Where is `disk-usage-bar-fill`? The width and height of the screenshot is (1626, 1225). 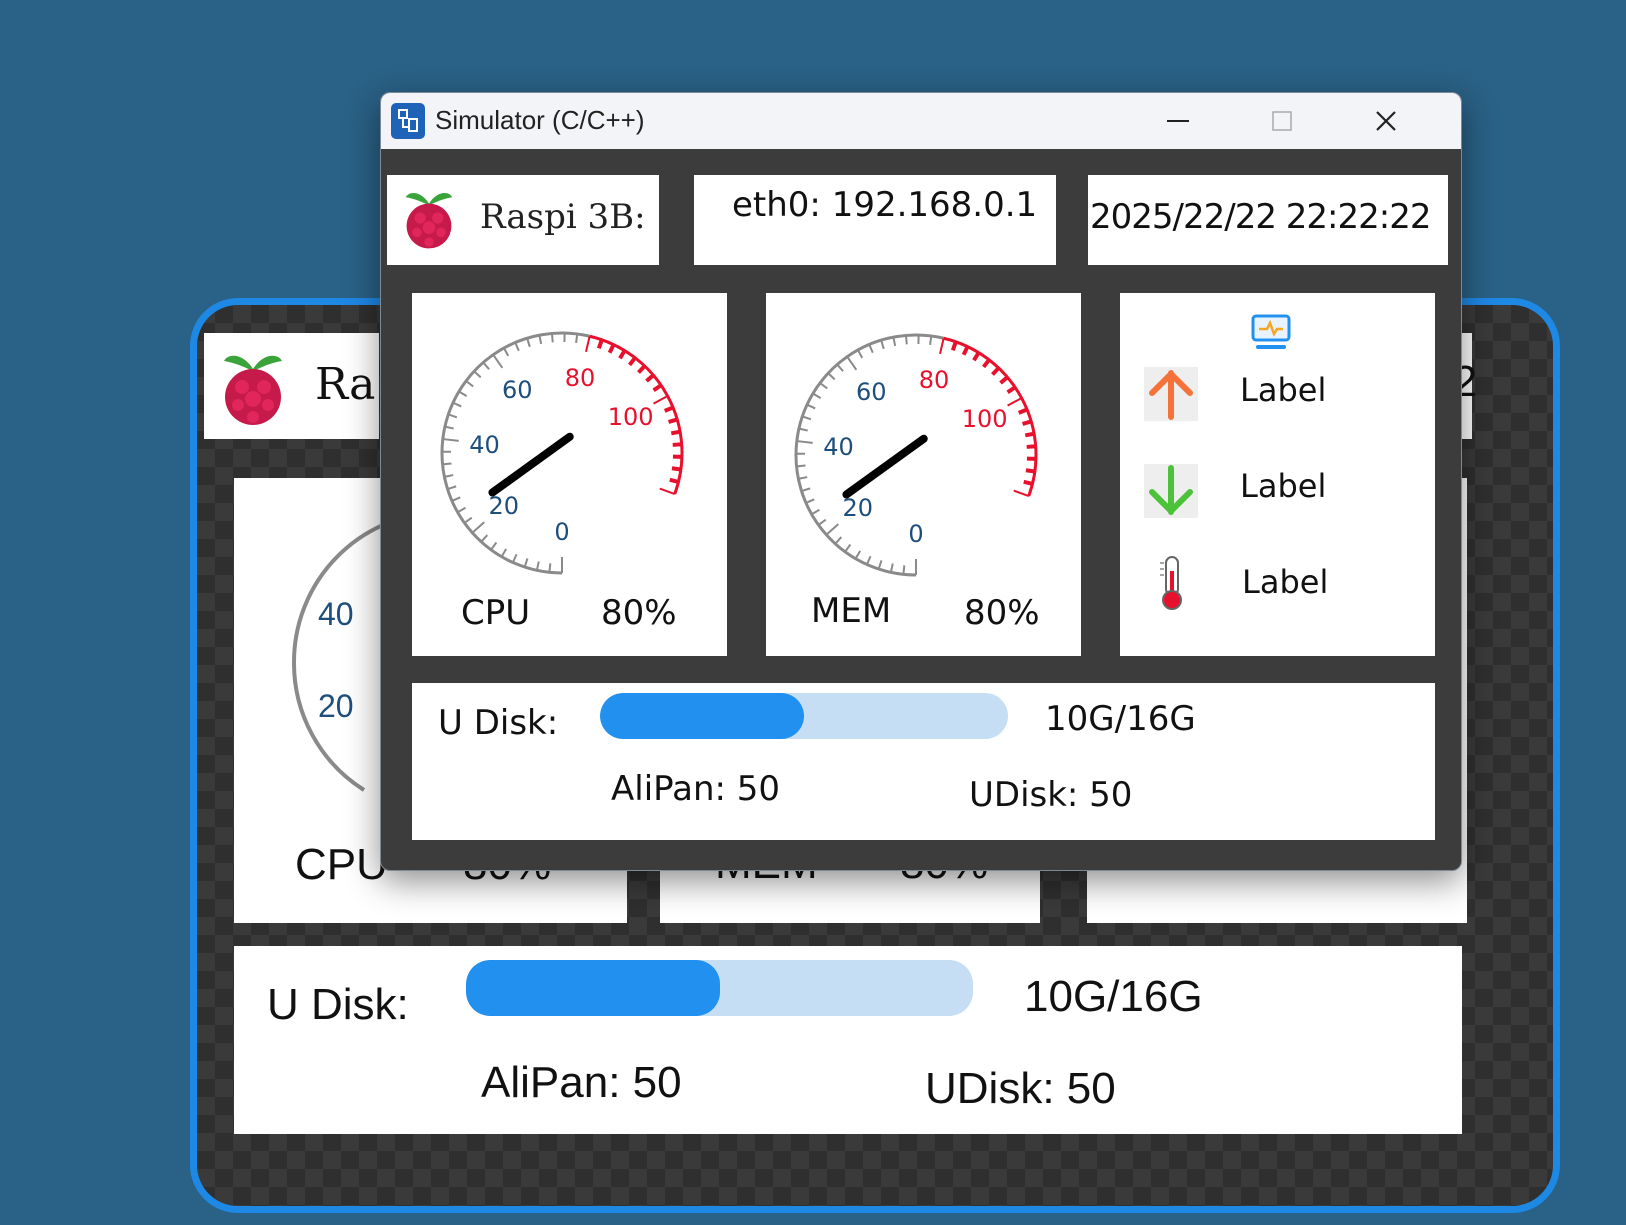
disk-usage-bar-fill is located at coordinates (702, 716).